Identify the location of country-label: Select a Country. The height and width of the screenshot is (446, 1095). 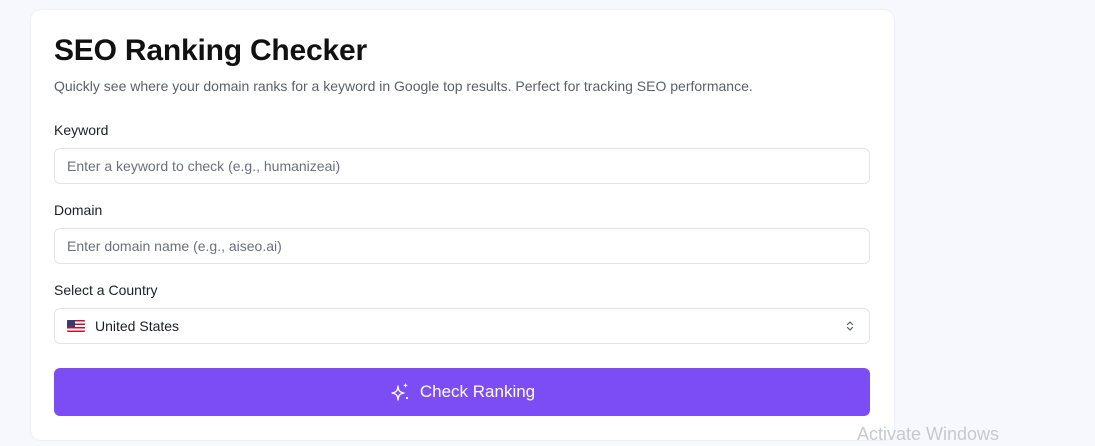
(106, 290).